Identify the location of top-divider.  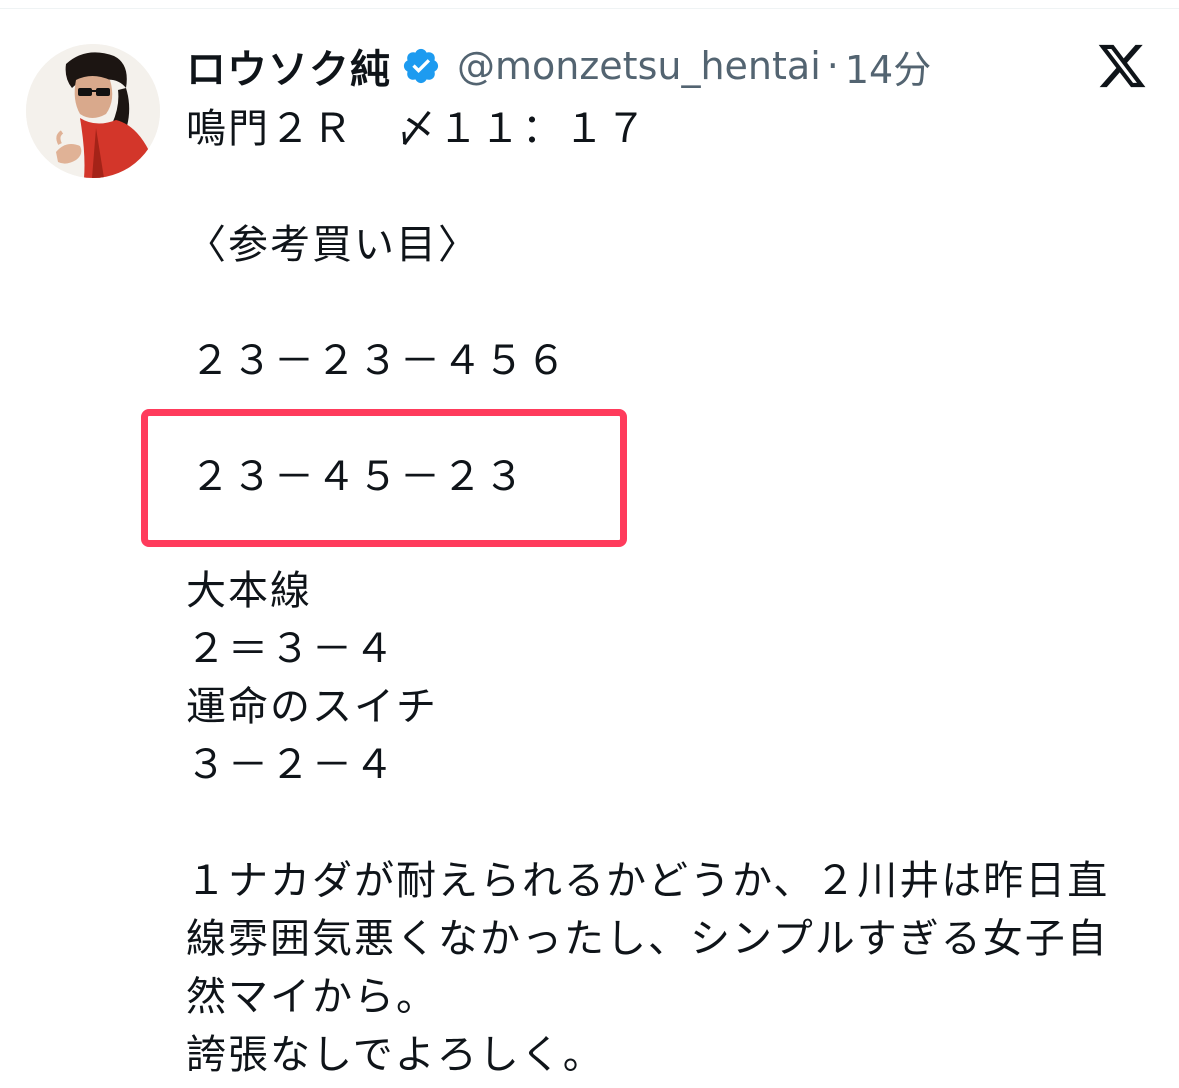
(589, 8).